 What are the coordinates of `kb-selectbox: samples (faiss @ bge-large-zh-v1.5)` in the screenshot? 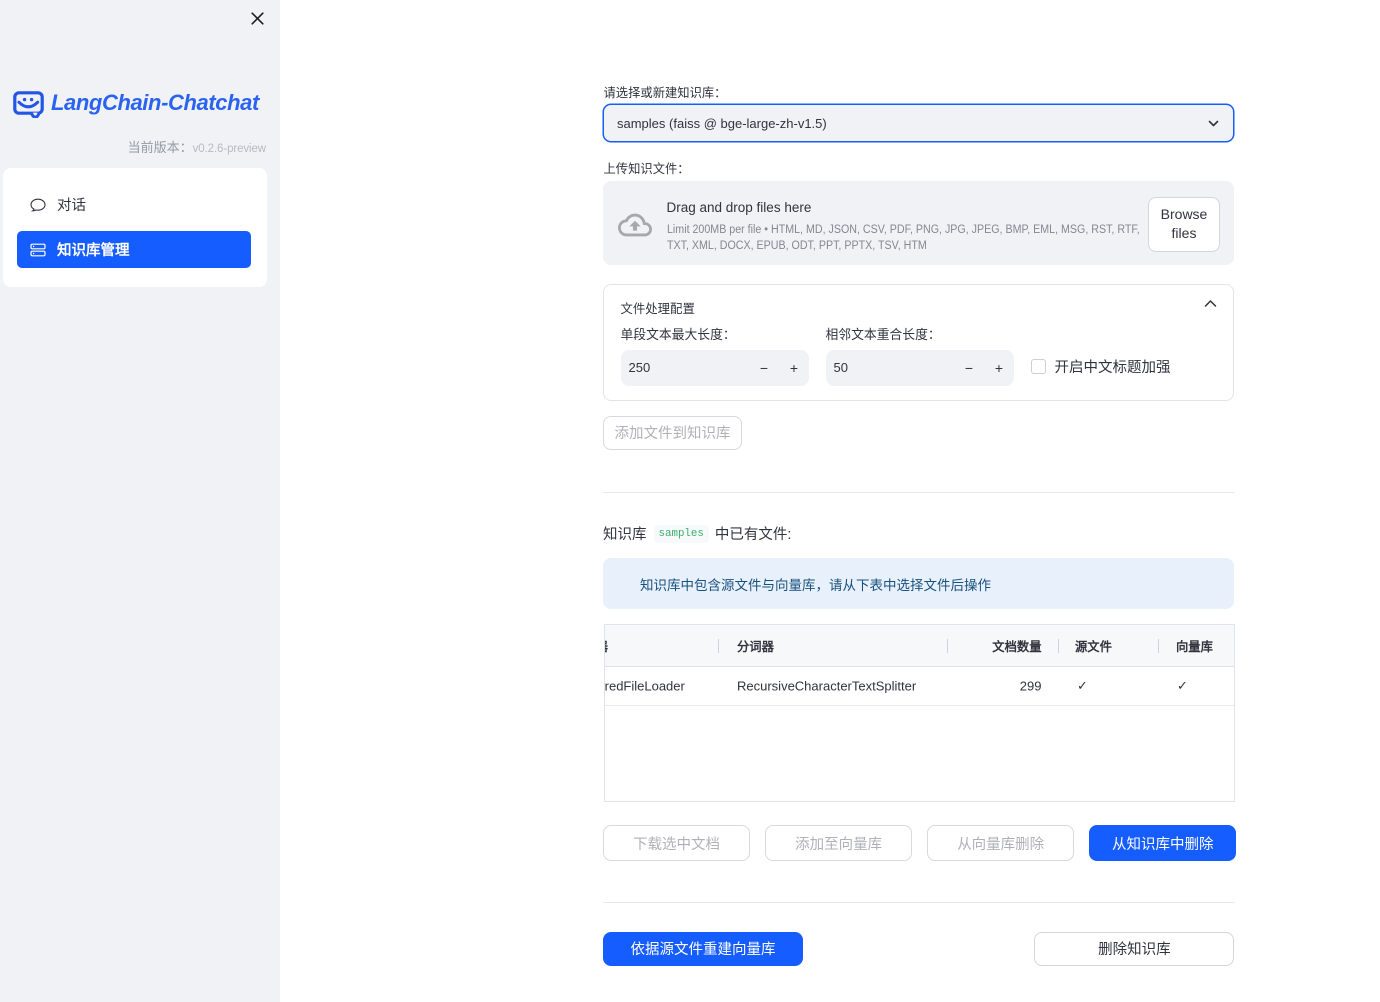 It's located at (918, 123).